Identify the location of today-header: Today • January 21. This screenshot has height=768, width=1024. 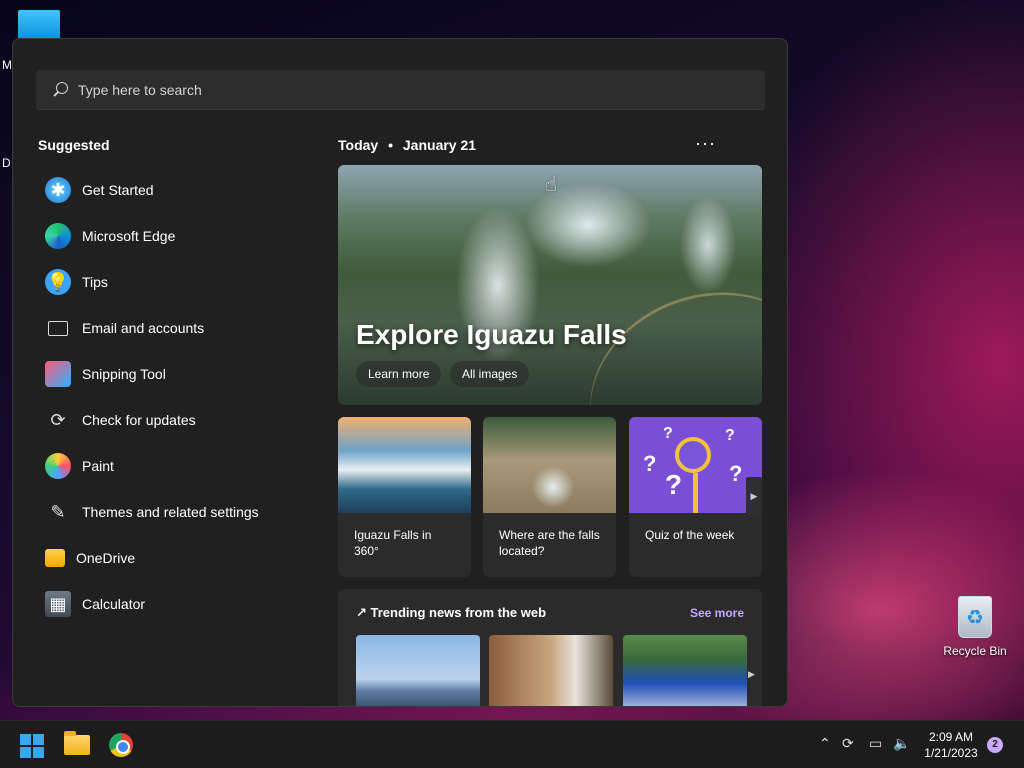
(407, 145).